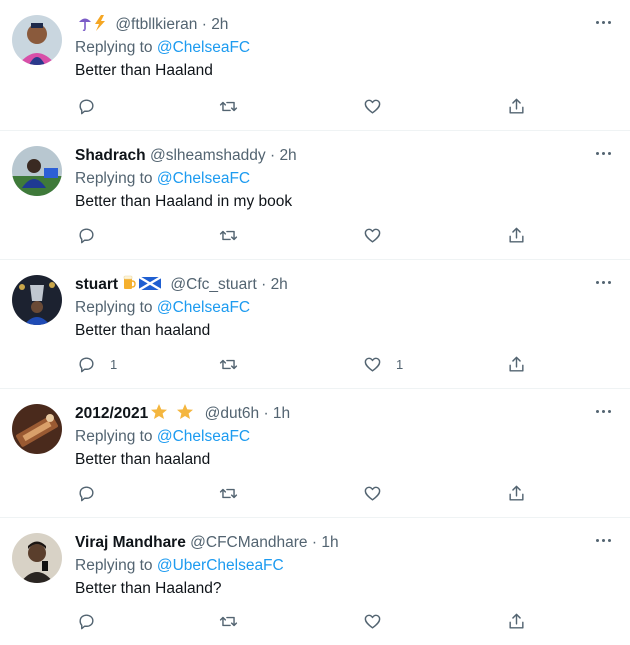 The image size is (630, 645). Describe the element at coordinates (184, 201) in the screenshot. I see `tweet-text: Better than Haaland in my book` at that location.